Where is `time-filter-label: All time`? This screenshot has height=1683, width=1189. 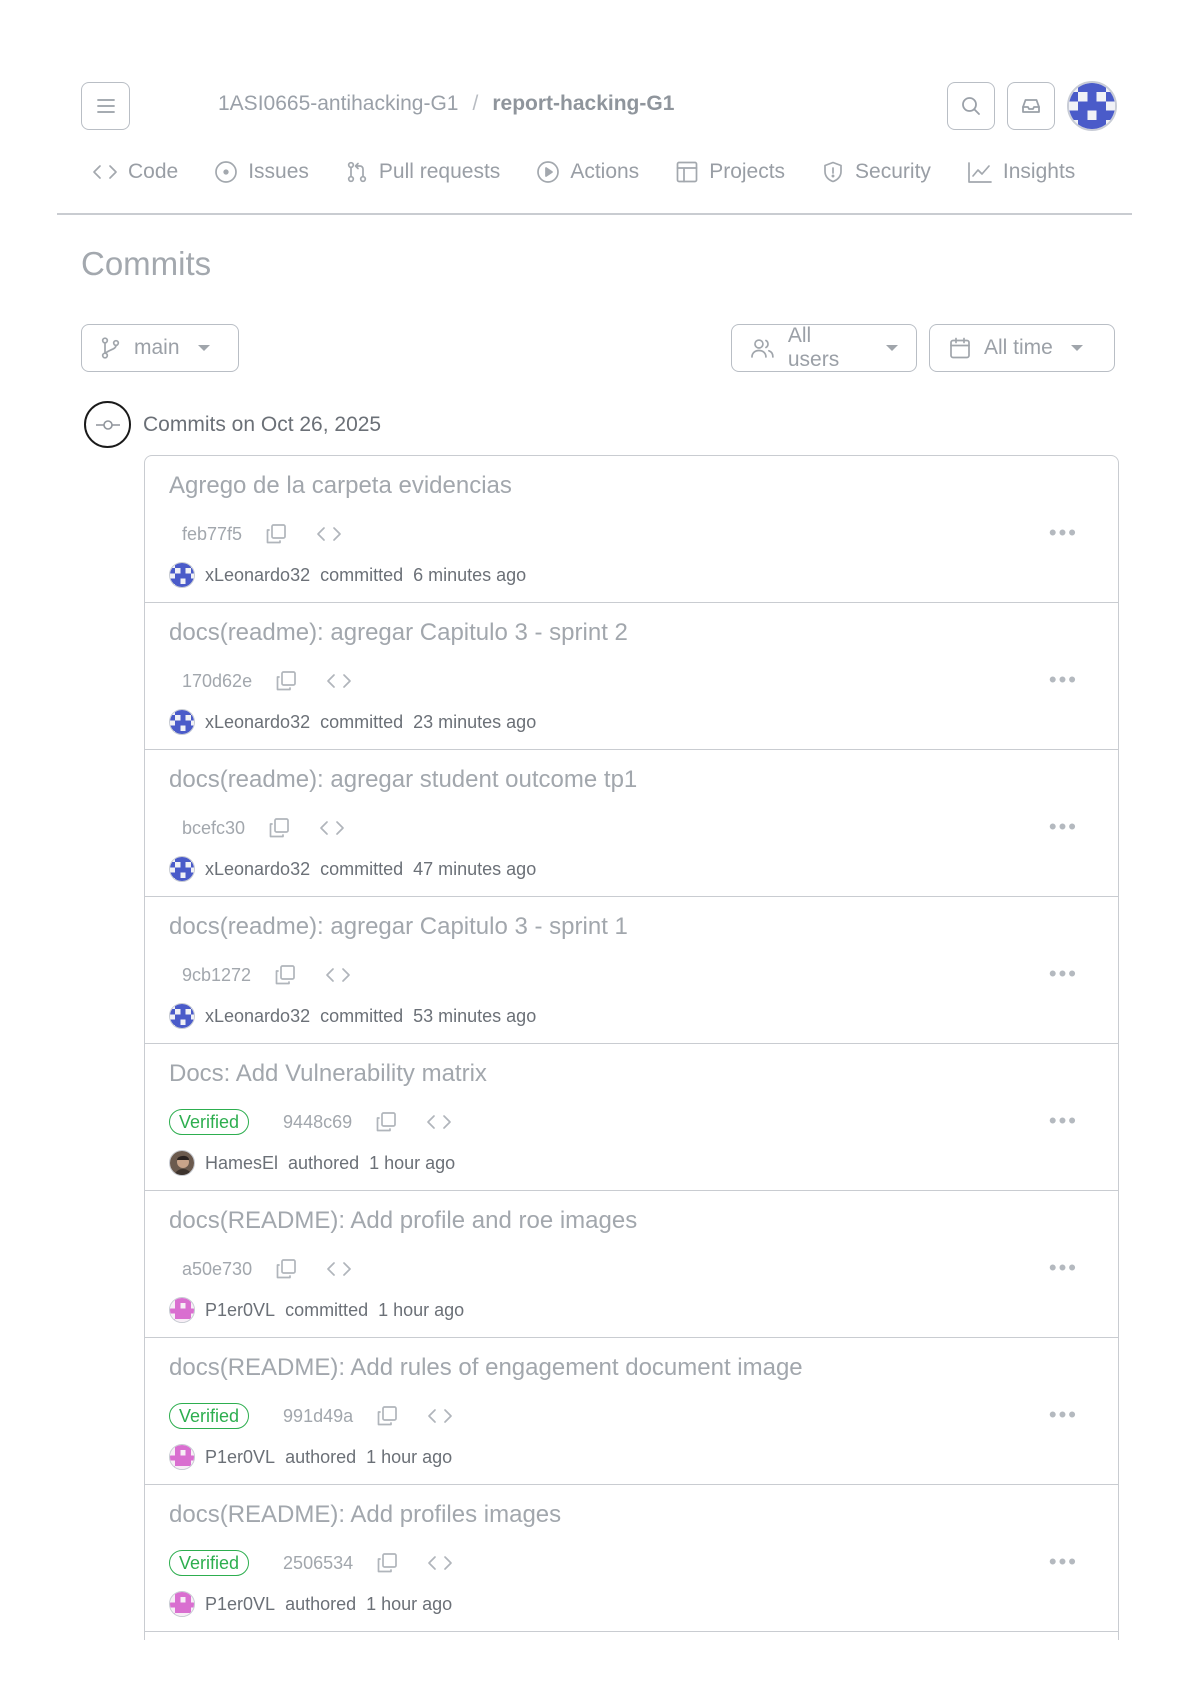 time-filter-label: All time is located at coordinates (1018, 347).